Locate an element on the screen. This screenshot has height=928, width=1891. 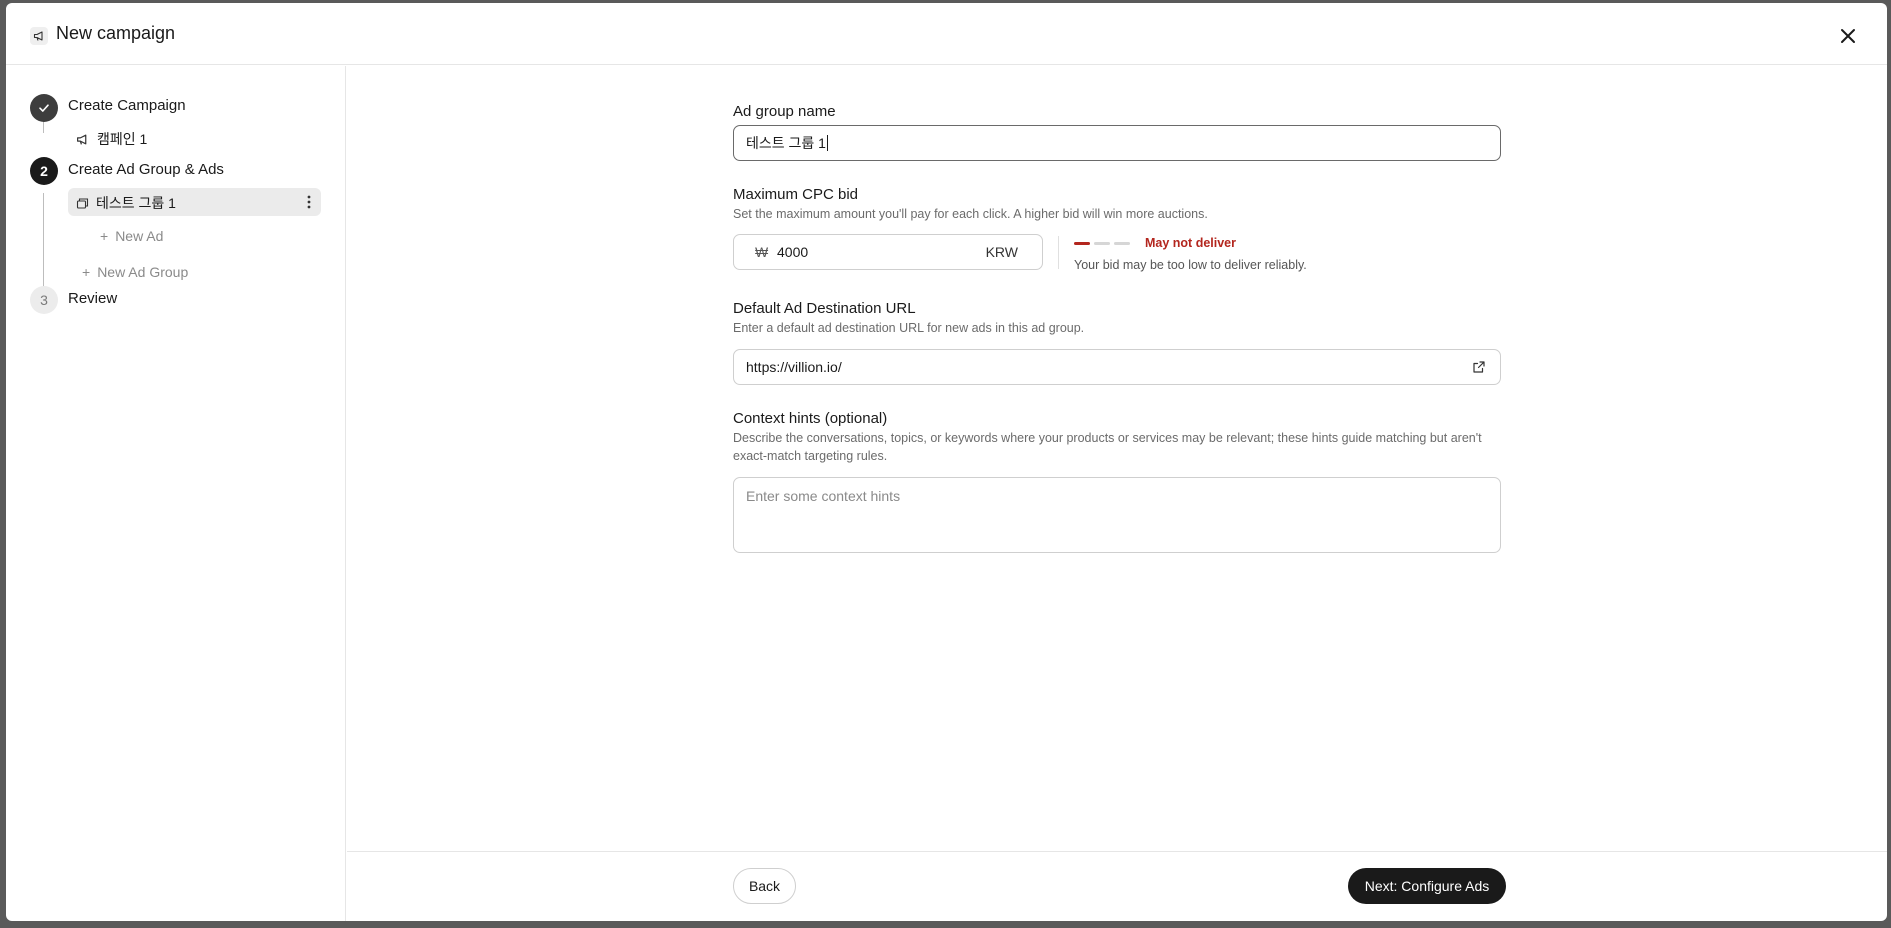
context-hints-placeholder: Enter some context hints is located at coordinates (823, 496).